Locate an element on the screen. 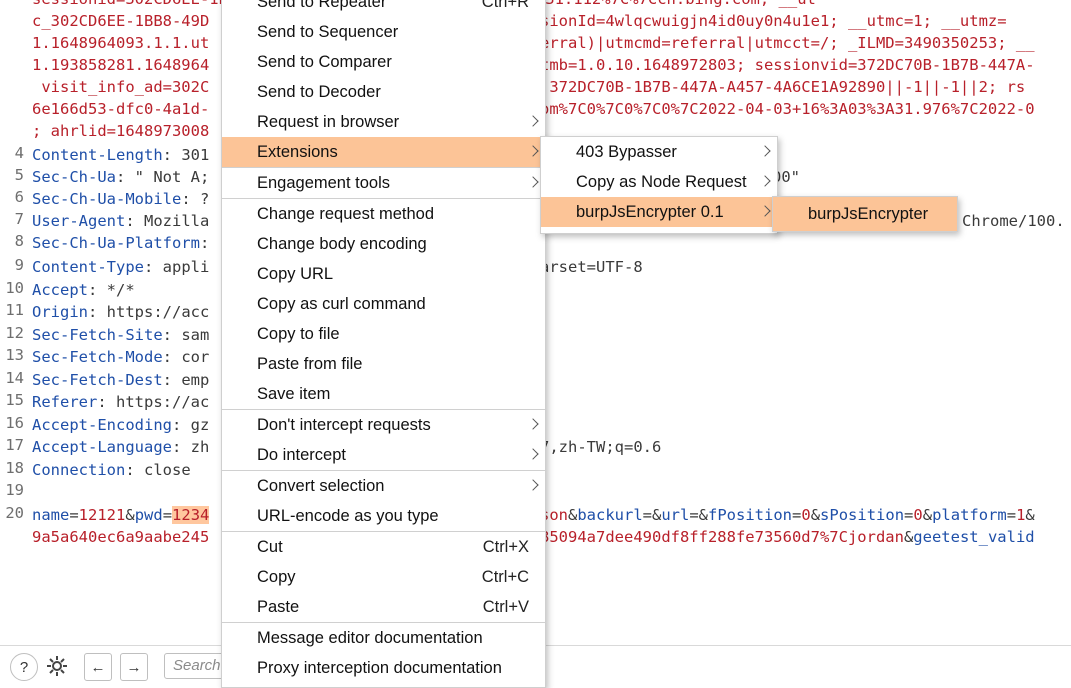  line-number: 13 is located at coordinates (14, 355).